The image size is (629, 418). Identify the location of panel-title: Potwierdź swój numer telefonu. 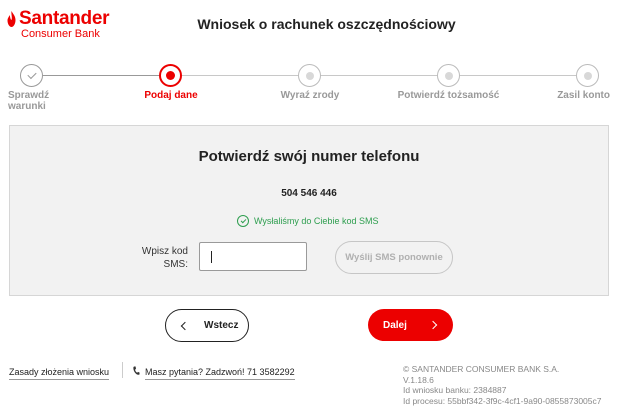
(309, 156).